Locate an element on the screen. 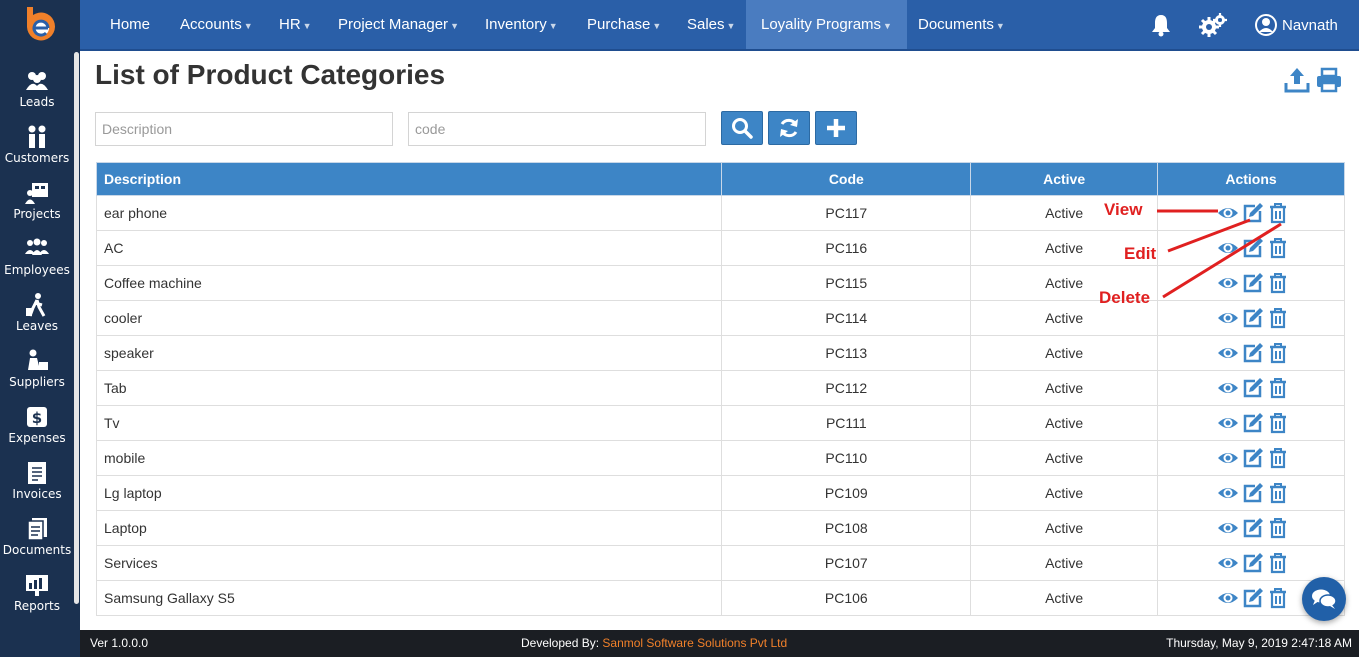  add-button is located at coordinates (836, 128).